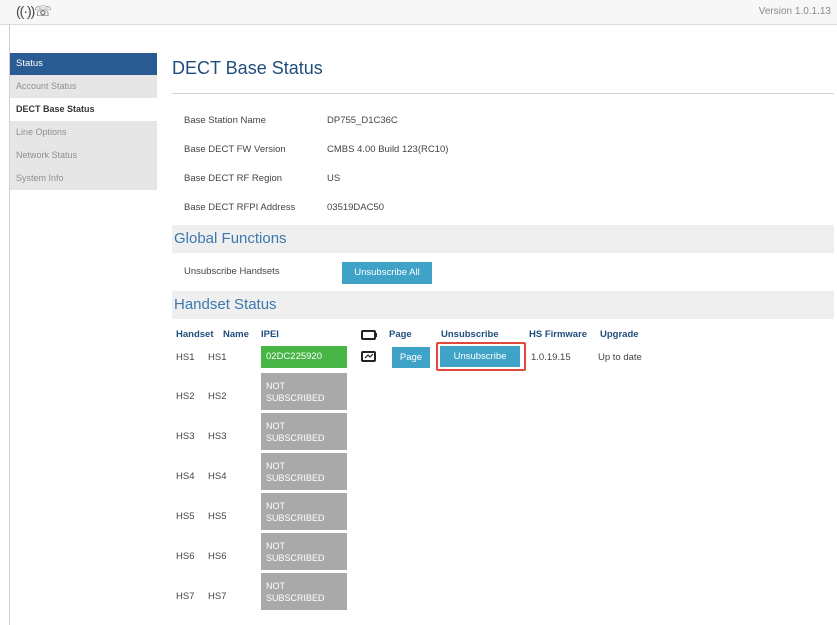 The image size is (837, 625). I want to click on unsubscribe-handsets-label: Unsubscribe Handsets, so click(232, 271).